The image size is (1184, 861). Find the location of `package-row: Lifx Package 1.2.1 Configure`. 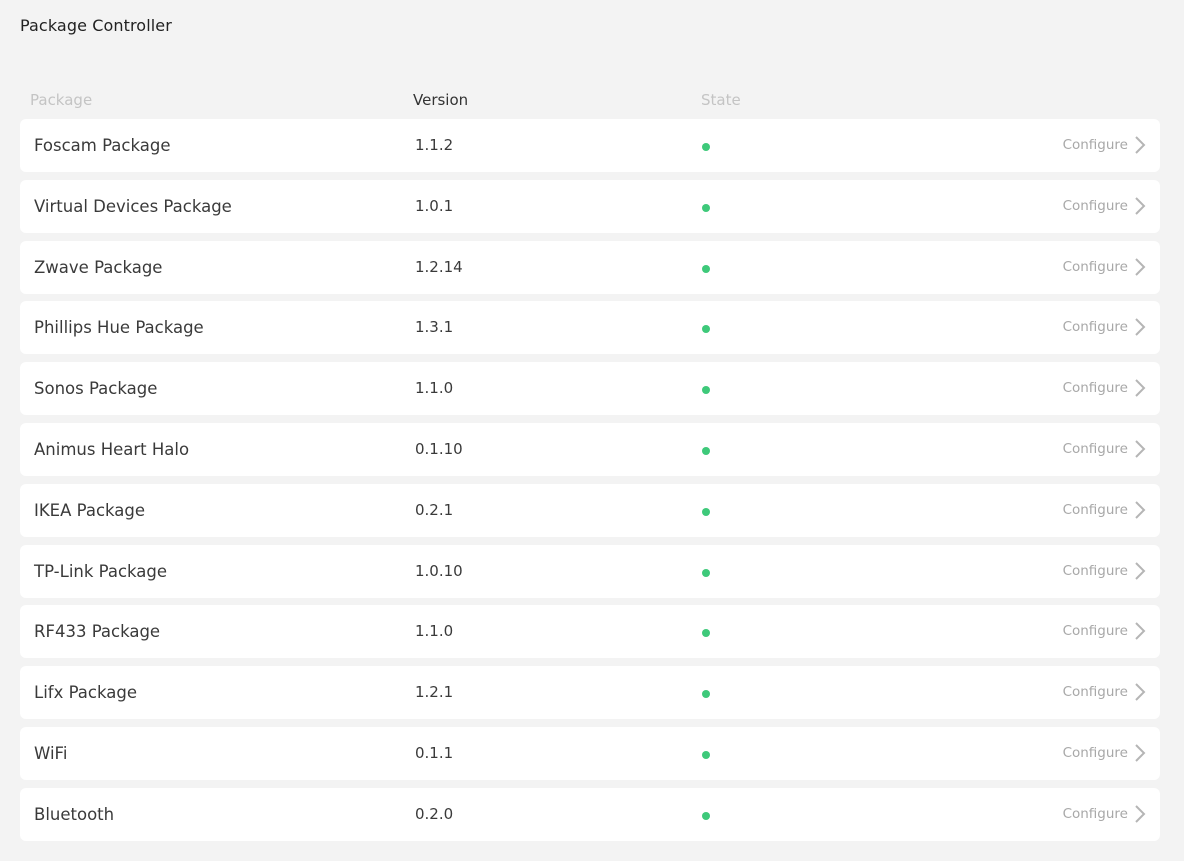

package-row: Lifx Package 1.2.1 Configure is located at coordinates (590, 693).